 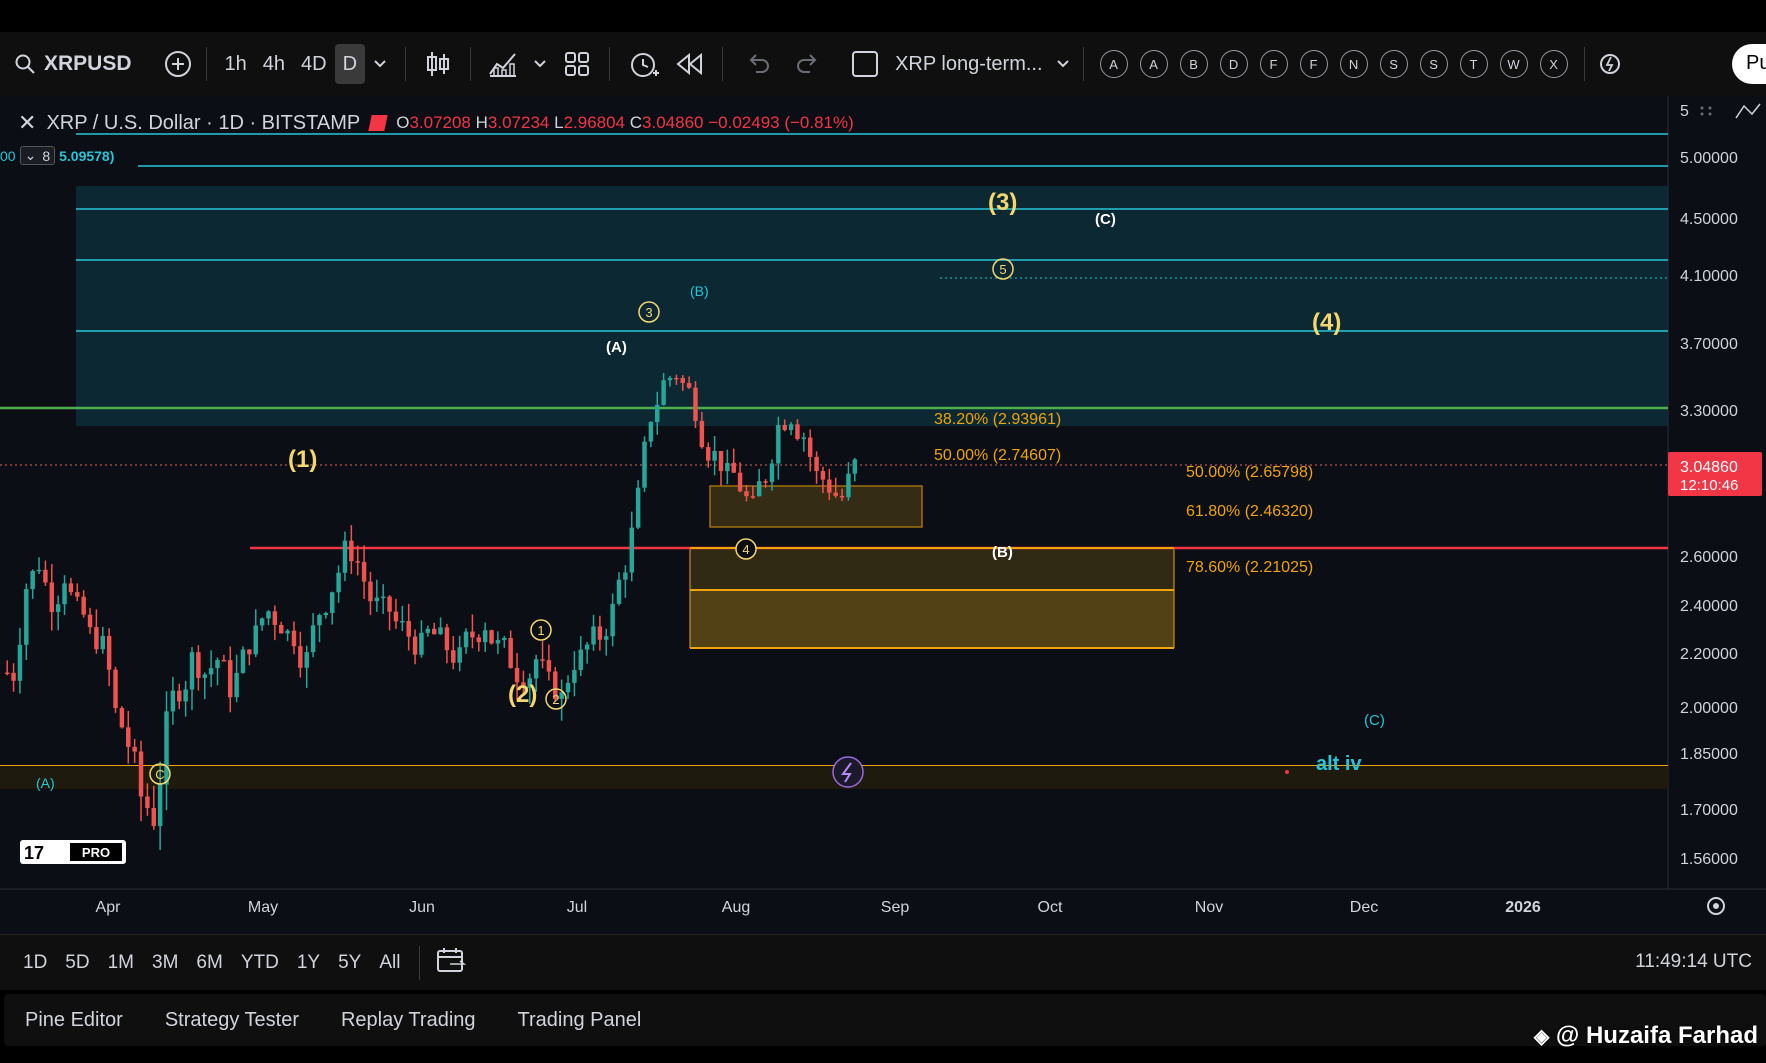 What do you see at coordinates (758, 64) in the screenshot?
I see `undo-button` at bounding box center [758, 64].